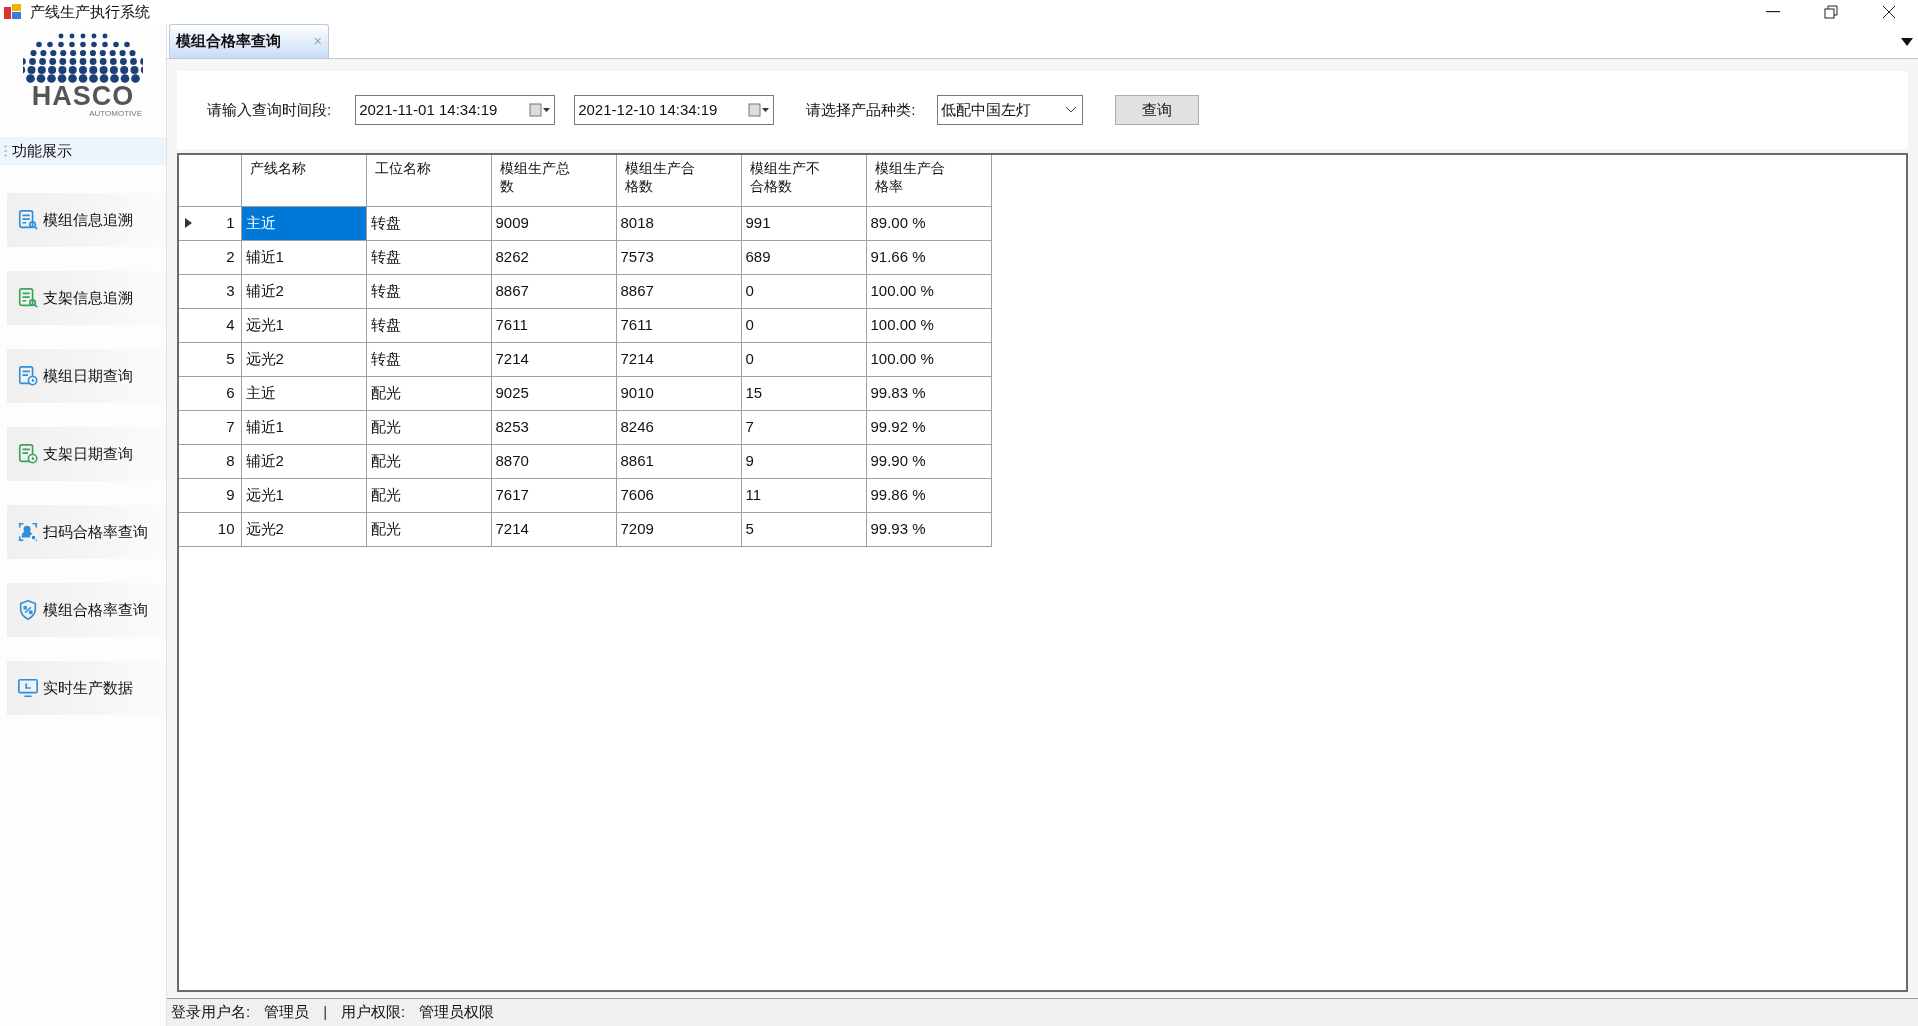 The image size is (1918, 1026). What do you see at coordinates (210, 393) in the screenshot?
I see `row-header: 6` at bounding box center [210, 393].